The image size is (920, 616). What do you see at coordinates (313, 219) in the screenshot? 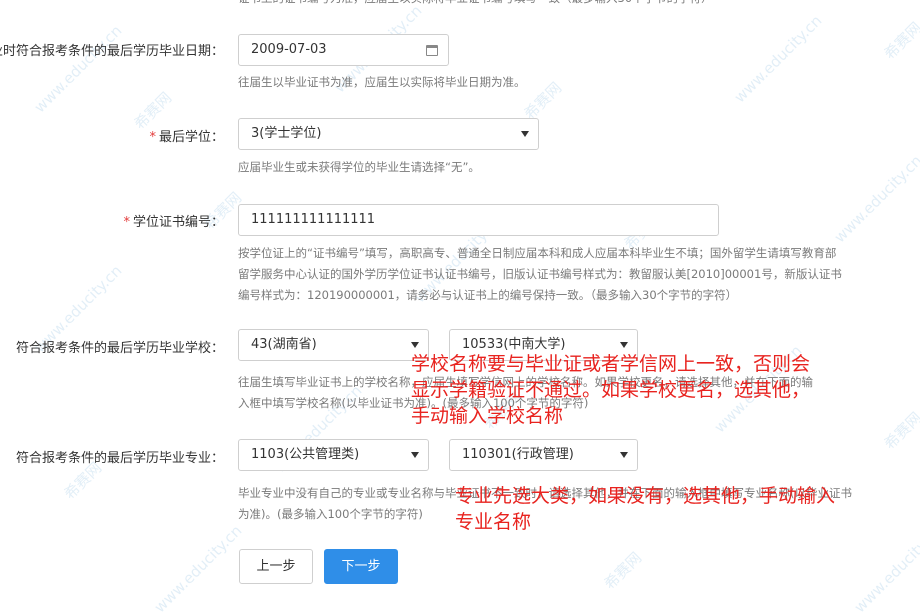
I see `degree-cert-value: 111111111111111` at bounding box center [313, 219].